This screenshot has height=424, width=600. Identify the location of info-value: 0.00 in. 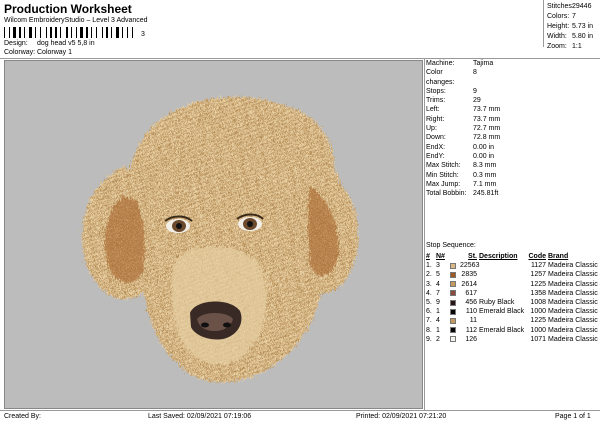
(484, 147).